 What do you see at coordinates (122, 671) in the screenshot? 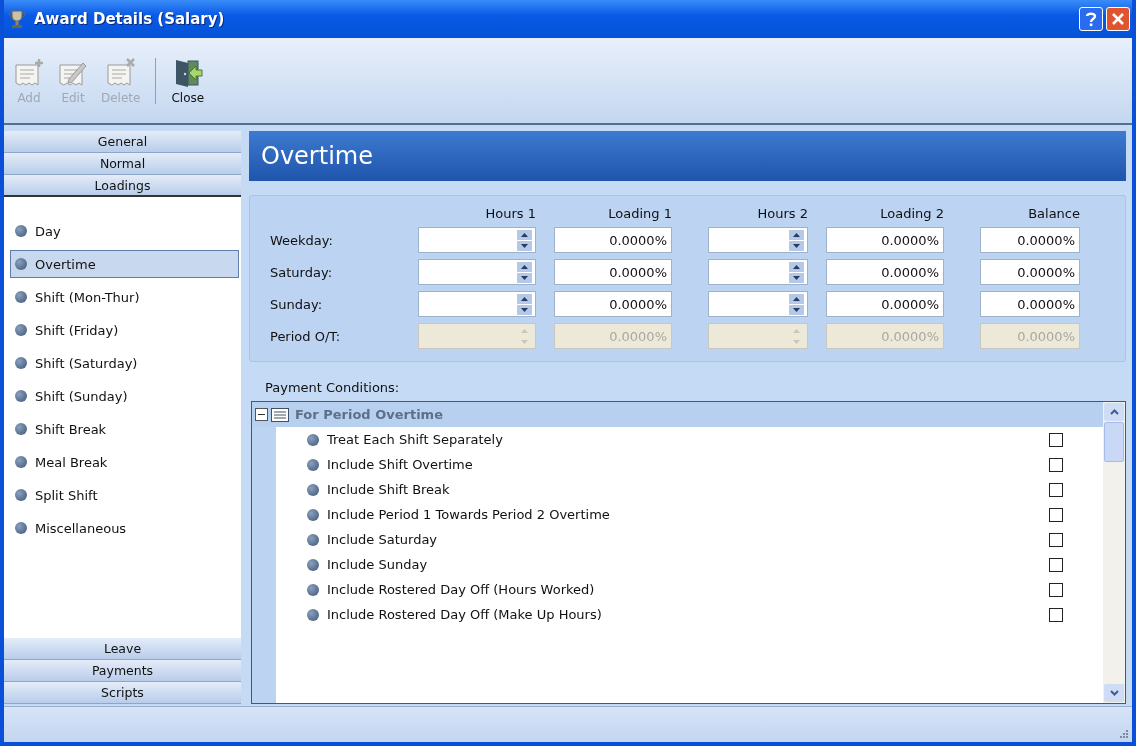
I see `sidebar-tab: Payments` at bounding box center [122, 671].